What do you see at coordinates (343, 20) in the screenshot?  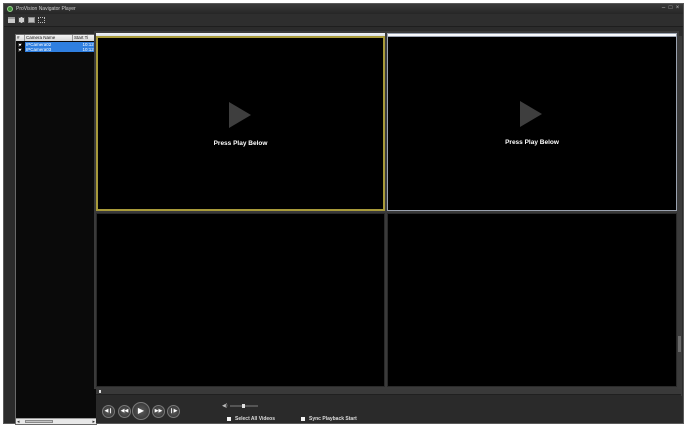 I see `toolbar` at bounding box center [343, 20].